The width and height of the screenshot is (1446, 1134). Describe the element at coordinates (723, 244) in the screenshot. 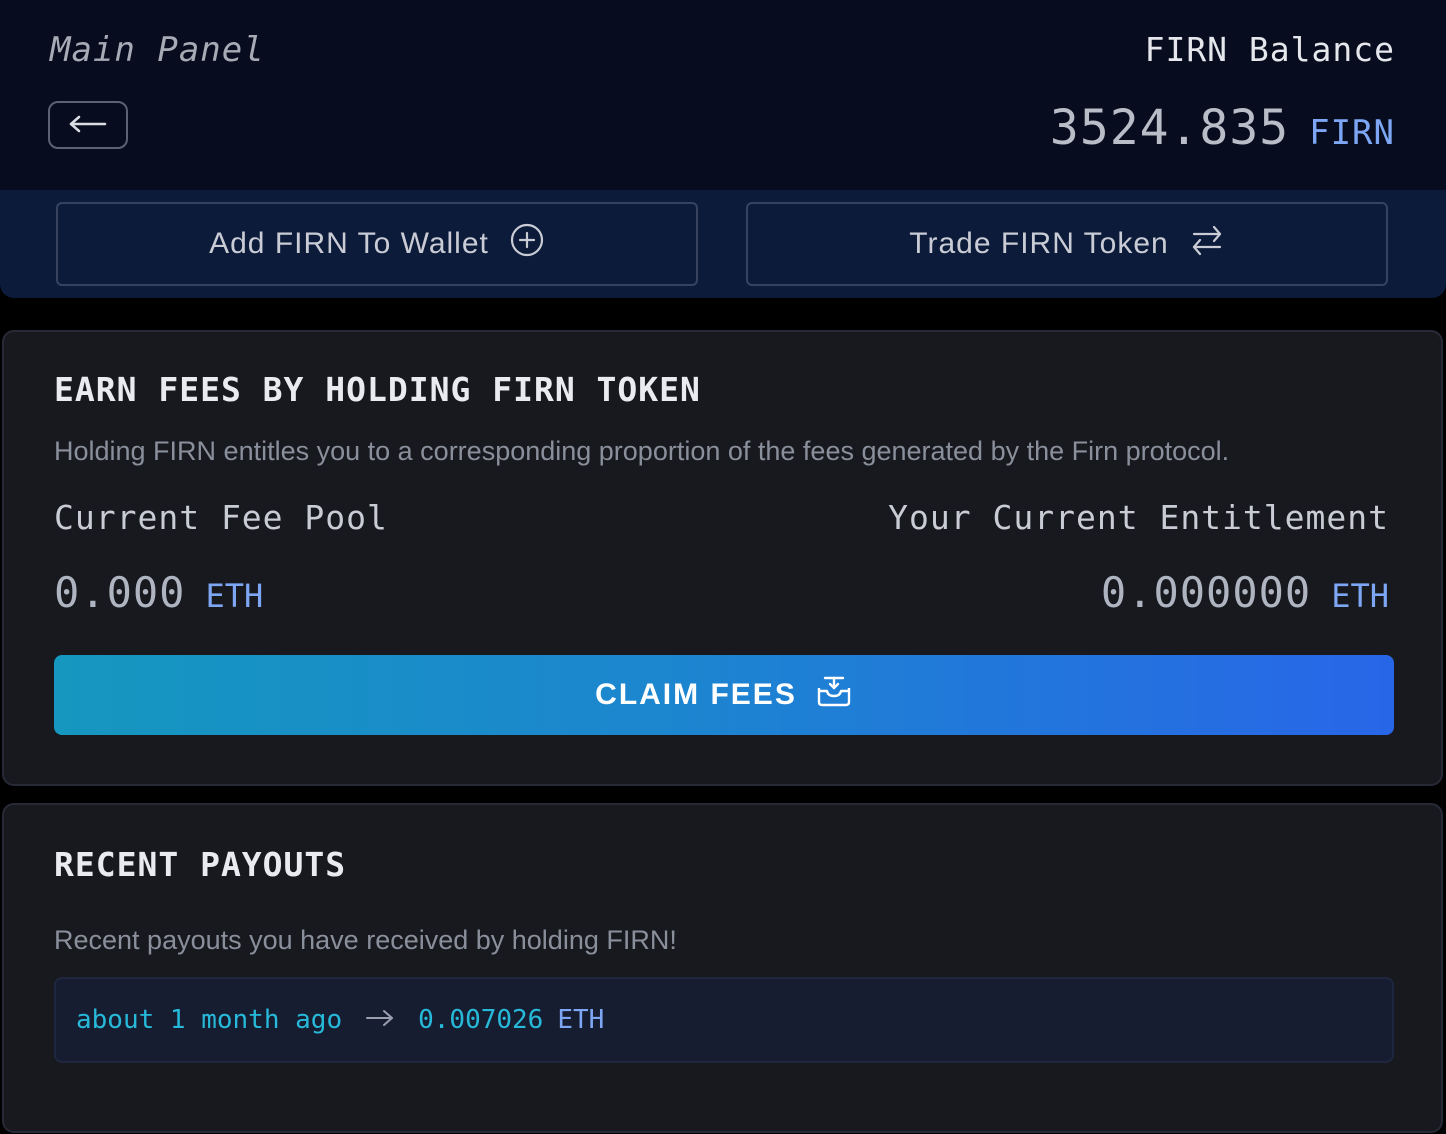

I see `action-bar: Add FIRN To Wallet Trade FIRN Token` at that location.